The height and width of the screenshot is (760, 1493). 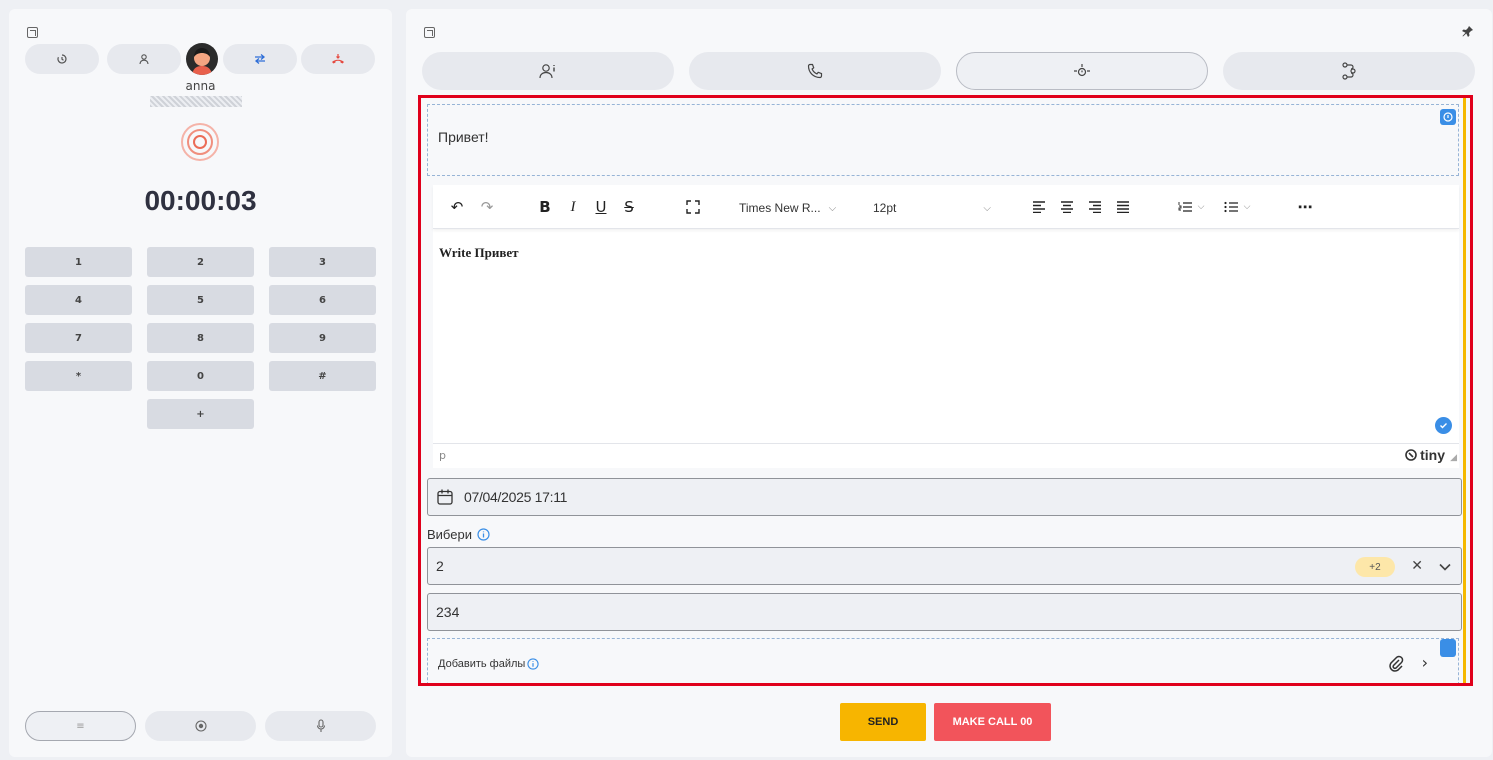 What do you see at coordinates (487, 207) in the screenshot?
I see `redo-icon: ↷` at bounding box center [487, 207].